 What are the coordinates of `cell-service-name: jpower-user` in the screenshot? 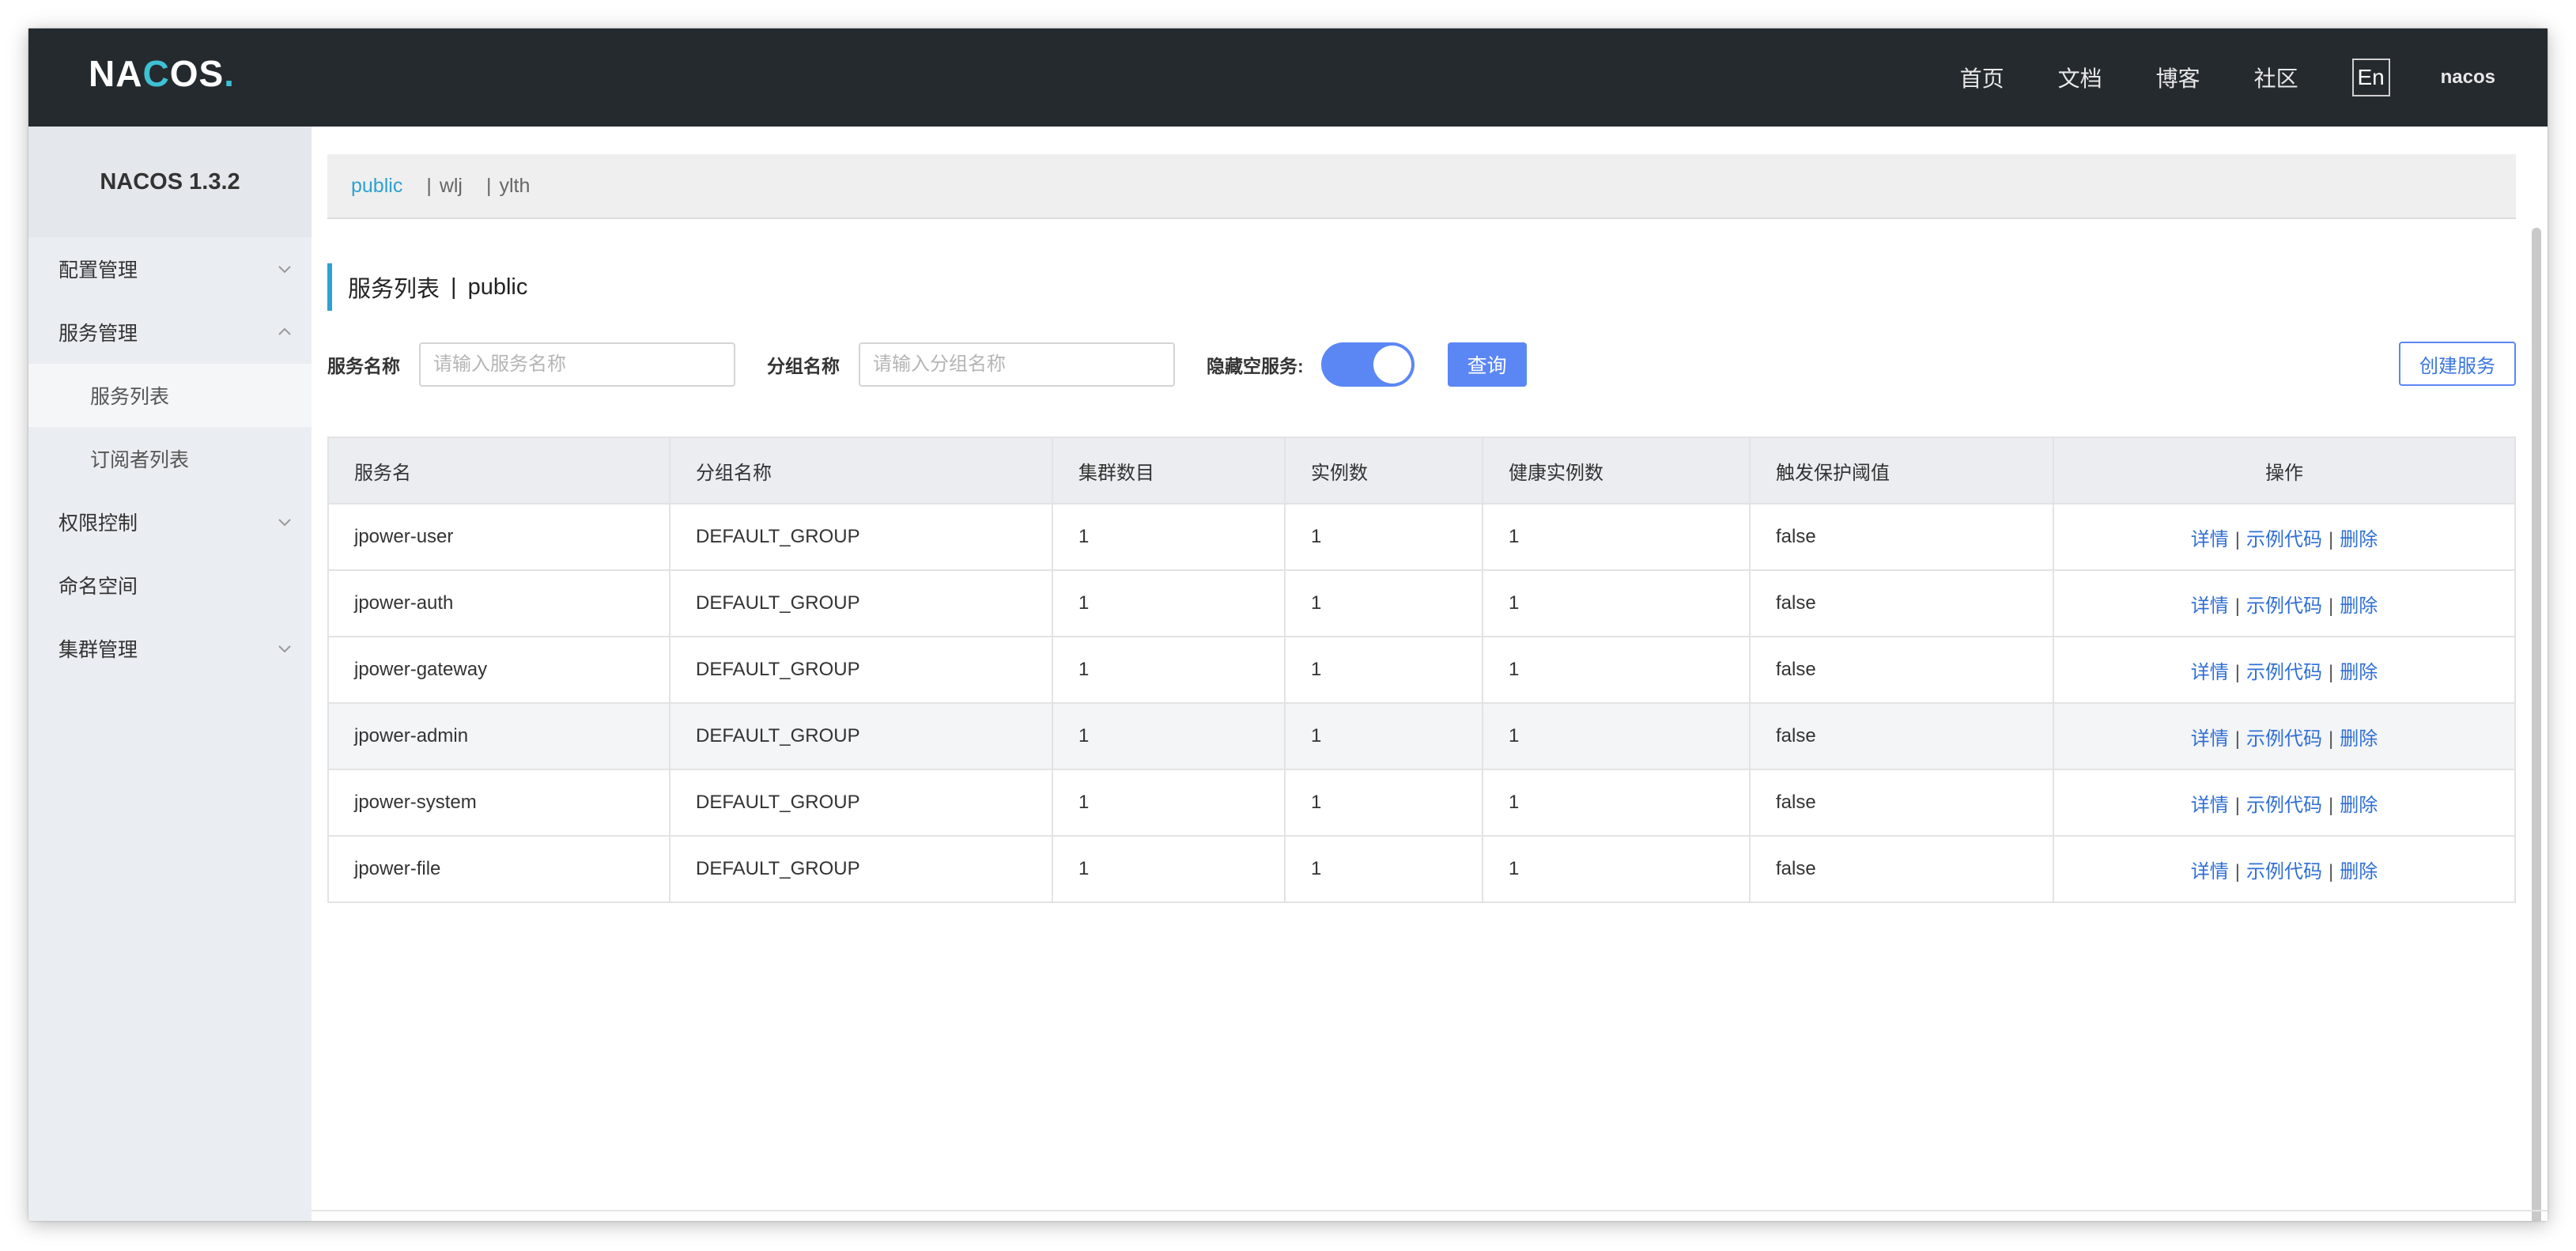 It's located at (498, 537).